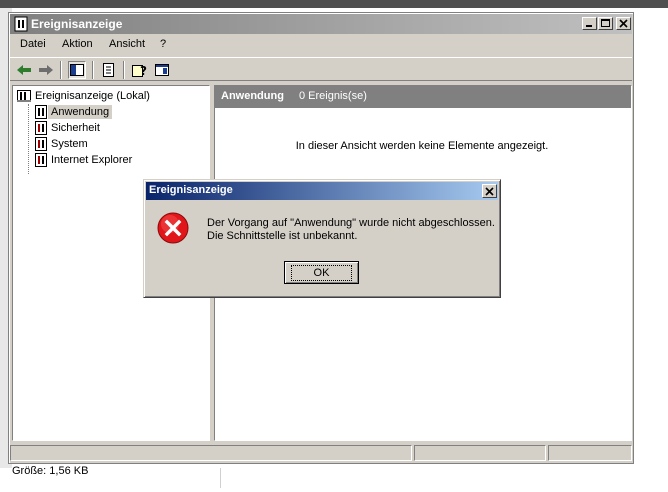 Image resolution: width=668 pixels, height=492 pixels. What do you see at coordinates (33, 44) in the screenshot?
I see `menu-datei: Datei` at bounding box center [33, 44].